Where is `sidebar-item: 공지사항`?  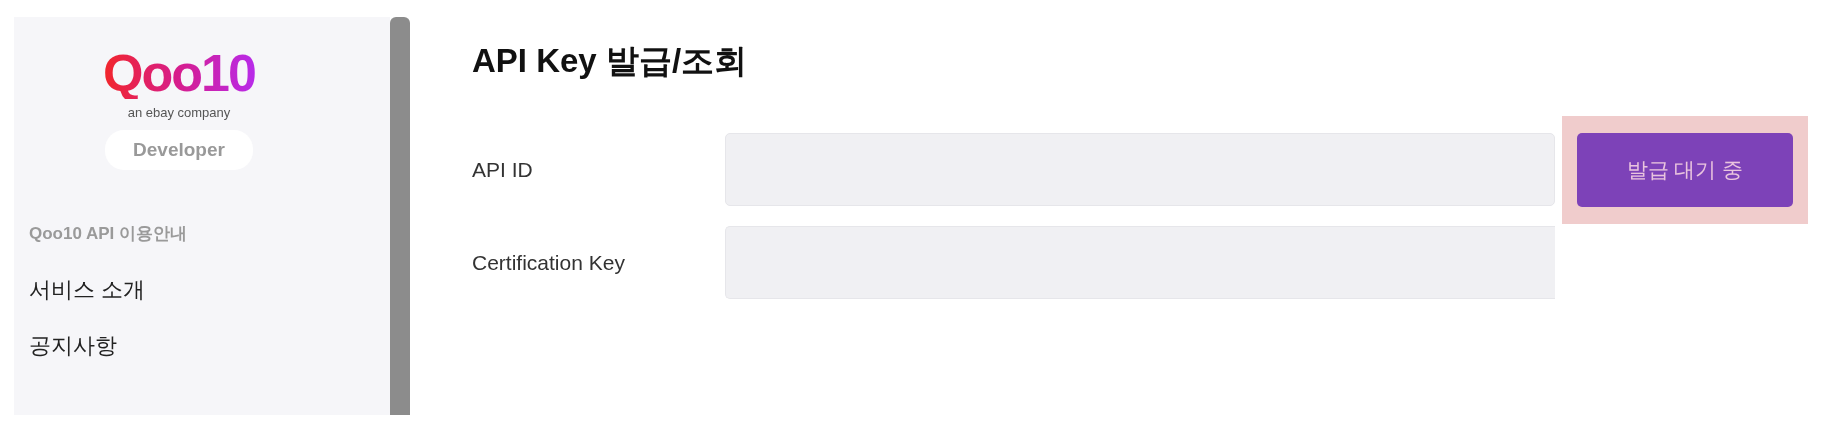
sidebar-item: 공지사항 is located at coordinates (209, 346).